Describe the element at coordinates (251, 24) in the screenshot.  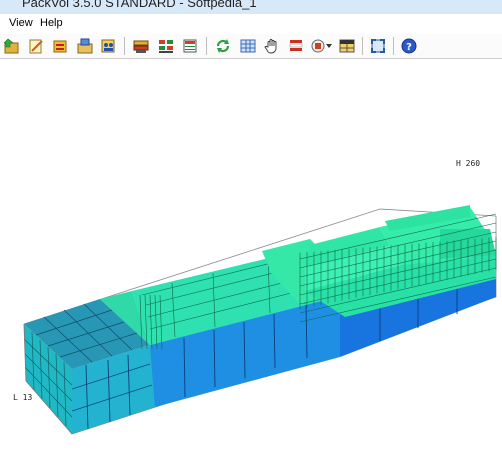
I see `menu-bar: View Help` at that location.